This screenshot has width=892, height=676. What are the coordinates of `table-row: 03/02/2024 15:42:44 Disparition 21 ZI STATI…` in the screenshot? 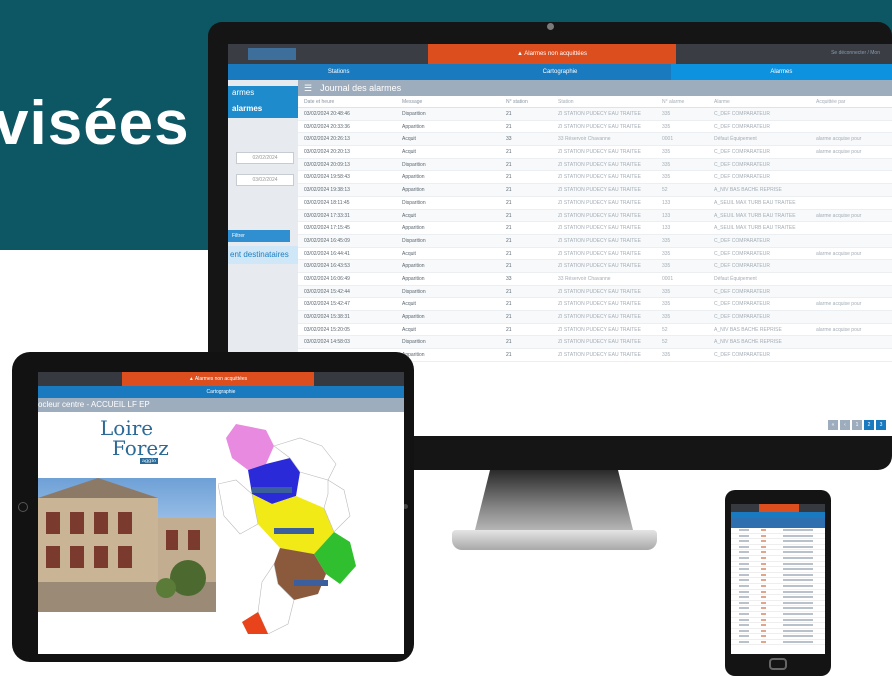 It's located at (595, 292).